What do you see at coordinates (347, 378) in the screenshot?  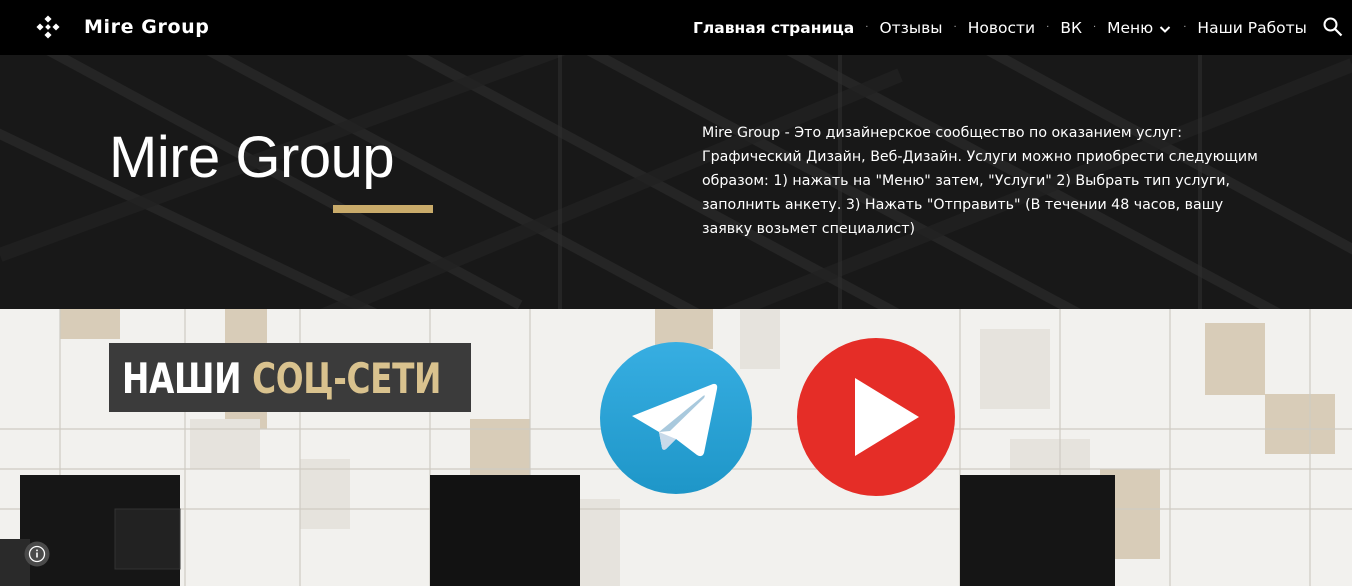 I see `social-heading-part2: СОЦ-СЕТИ` at bounding box center [347, 378].